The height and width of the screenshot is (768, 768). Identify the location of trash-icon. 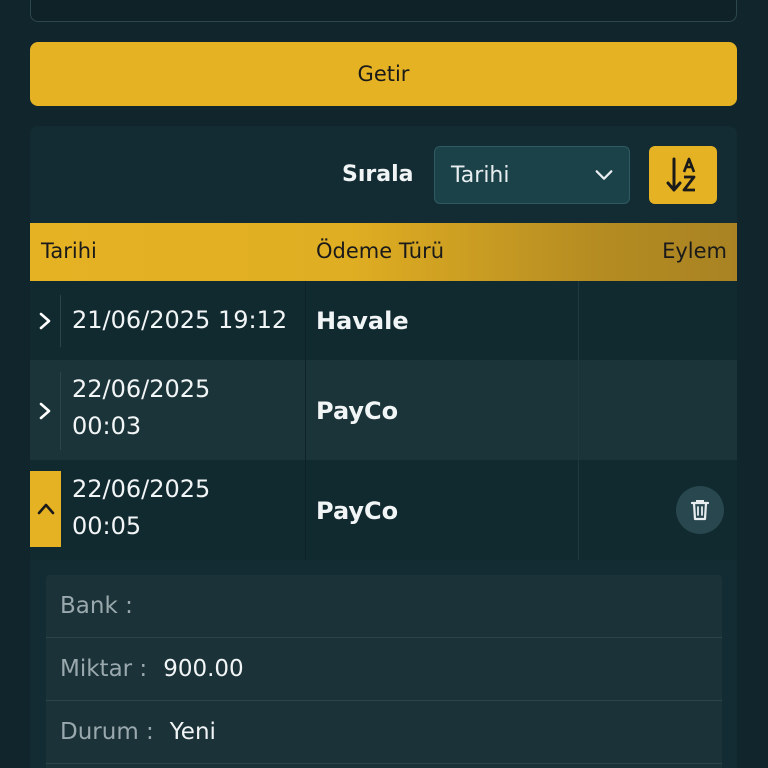
(700, 510).